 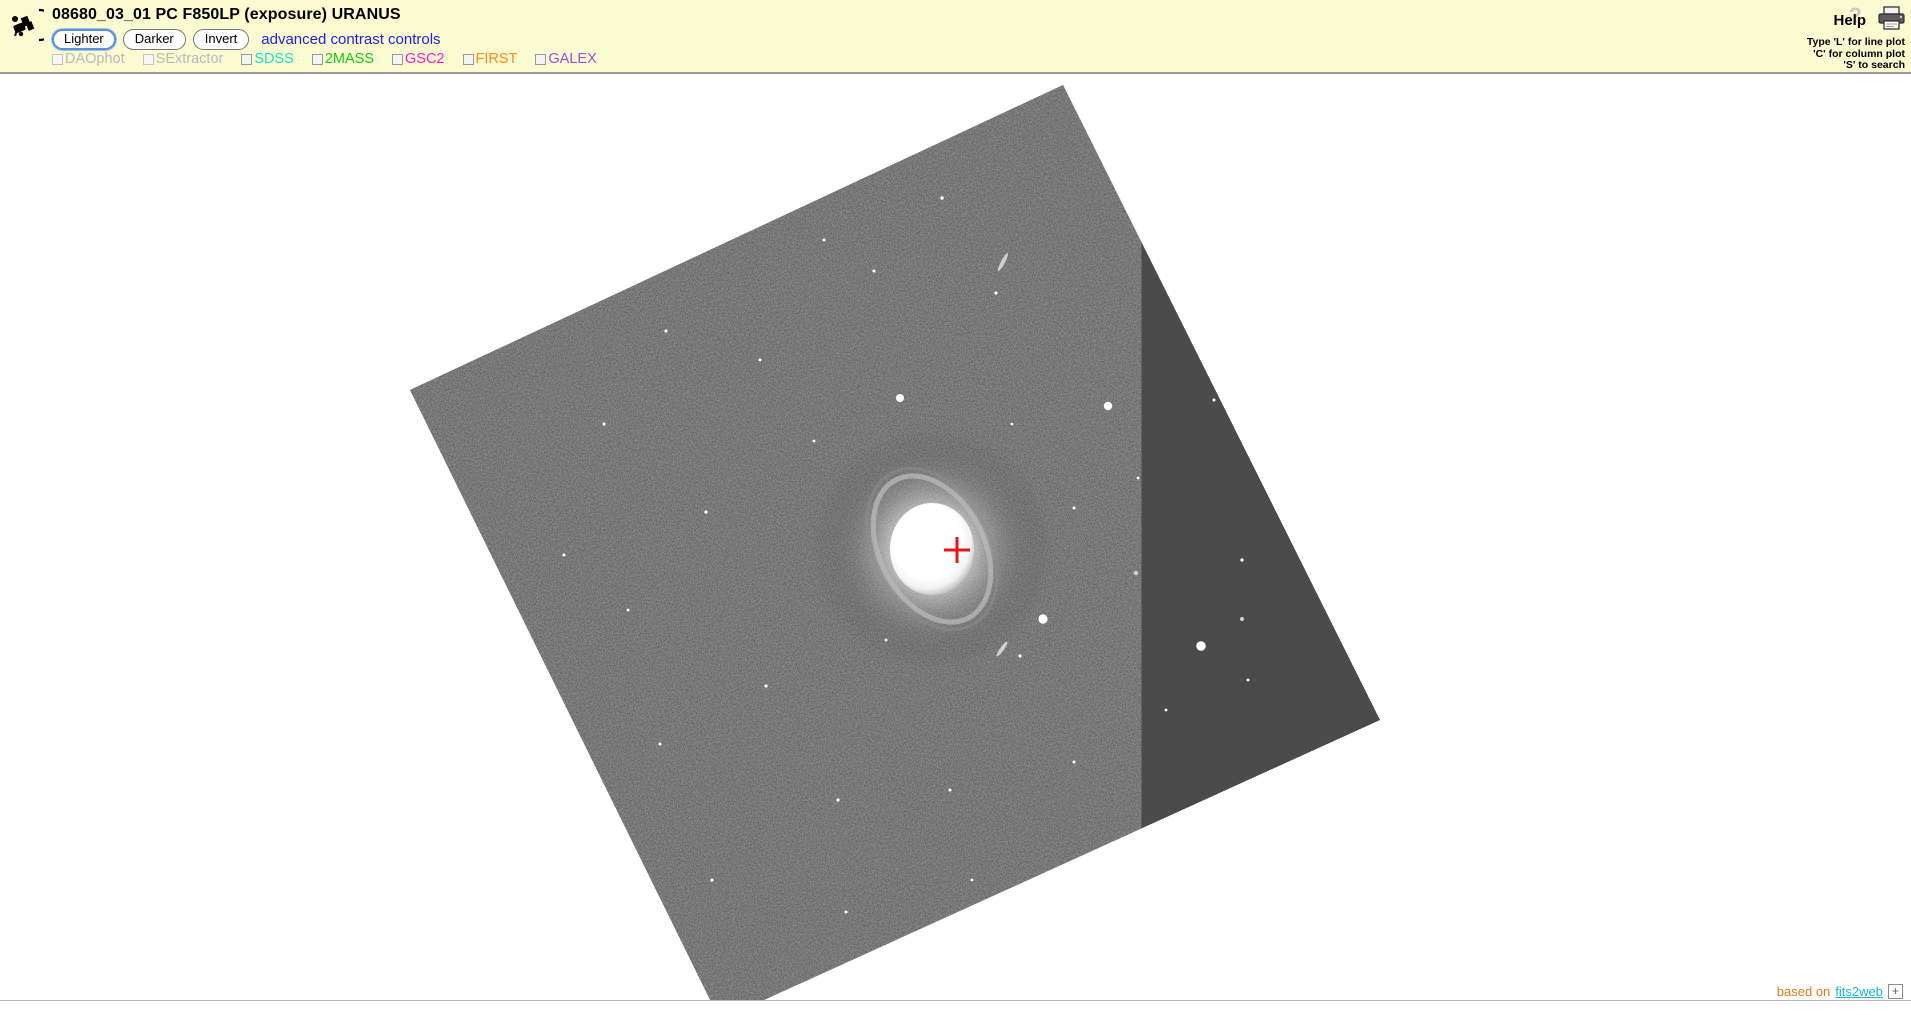 What do you see at coordinates (572, 59) in the screenshot?
I see `catalog-label: GALEX` at bounding box center [572, 59].